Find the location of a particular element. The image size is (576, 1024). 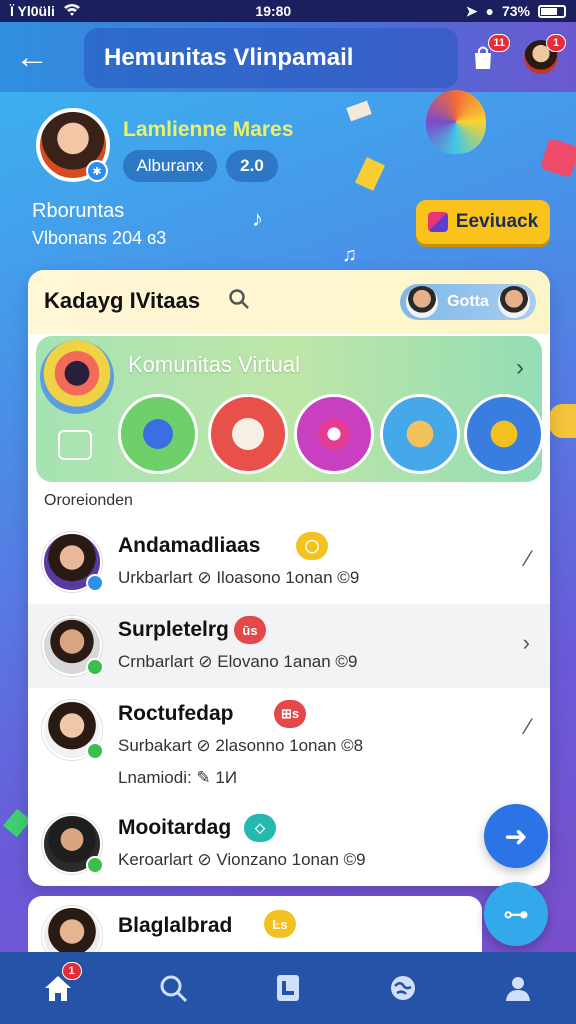

contact-meta: Crnbarlart ⊘ Elovano 1anan ©9 is located at coordinates (238, 661).